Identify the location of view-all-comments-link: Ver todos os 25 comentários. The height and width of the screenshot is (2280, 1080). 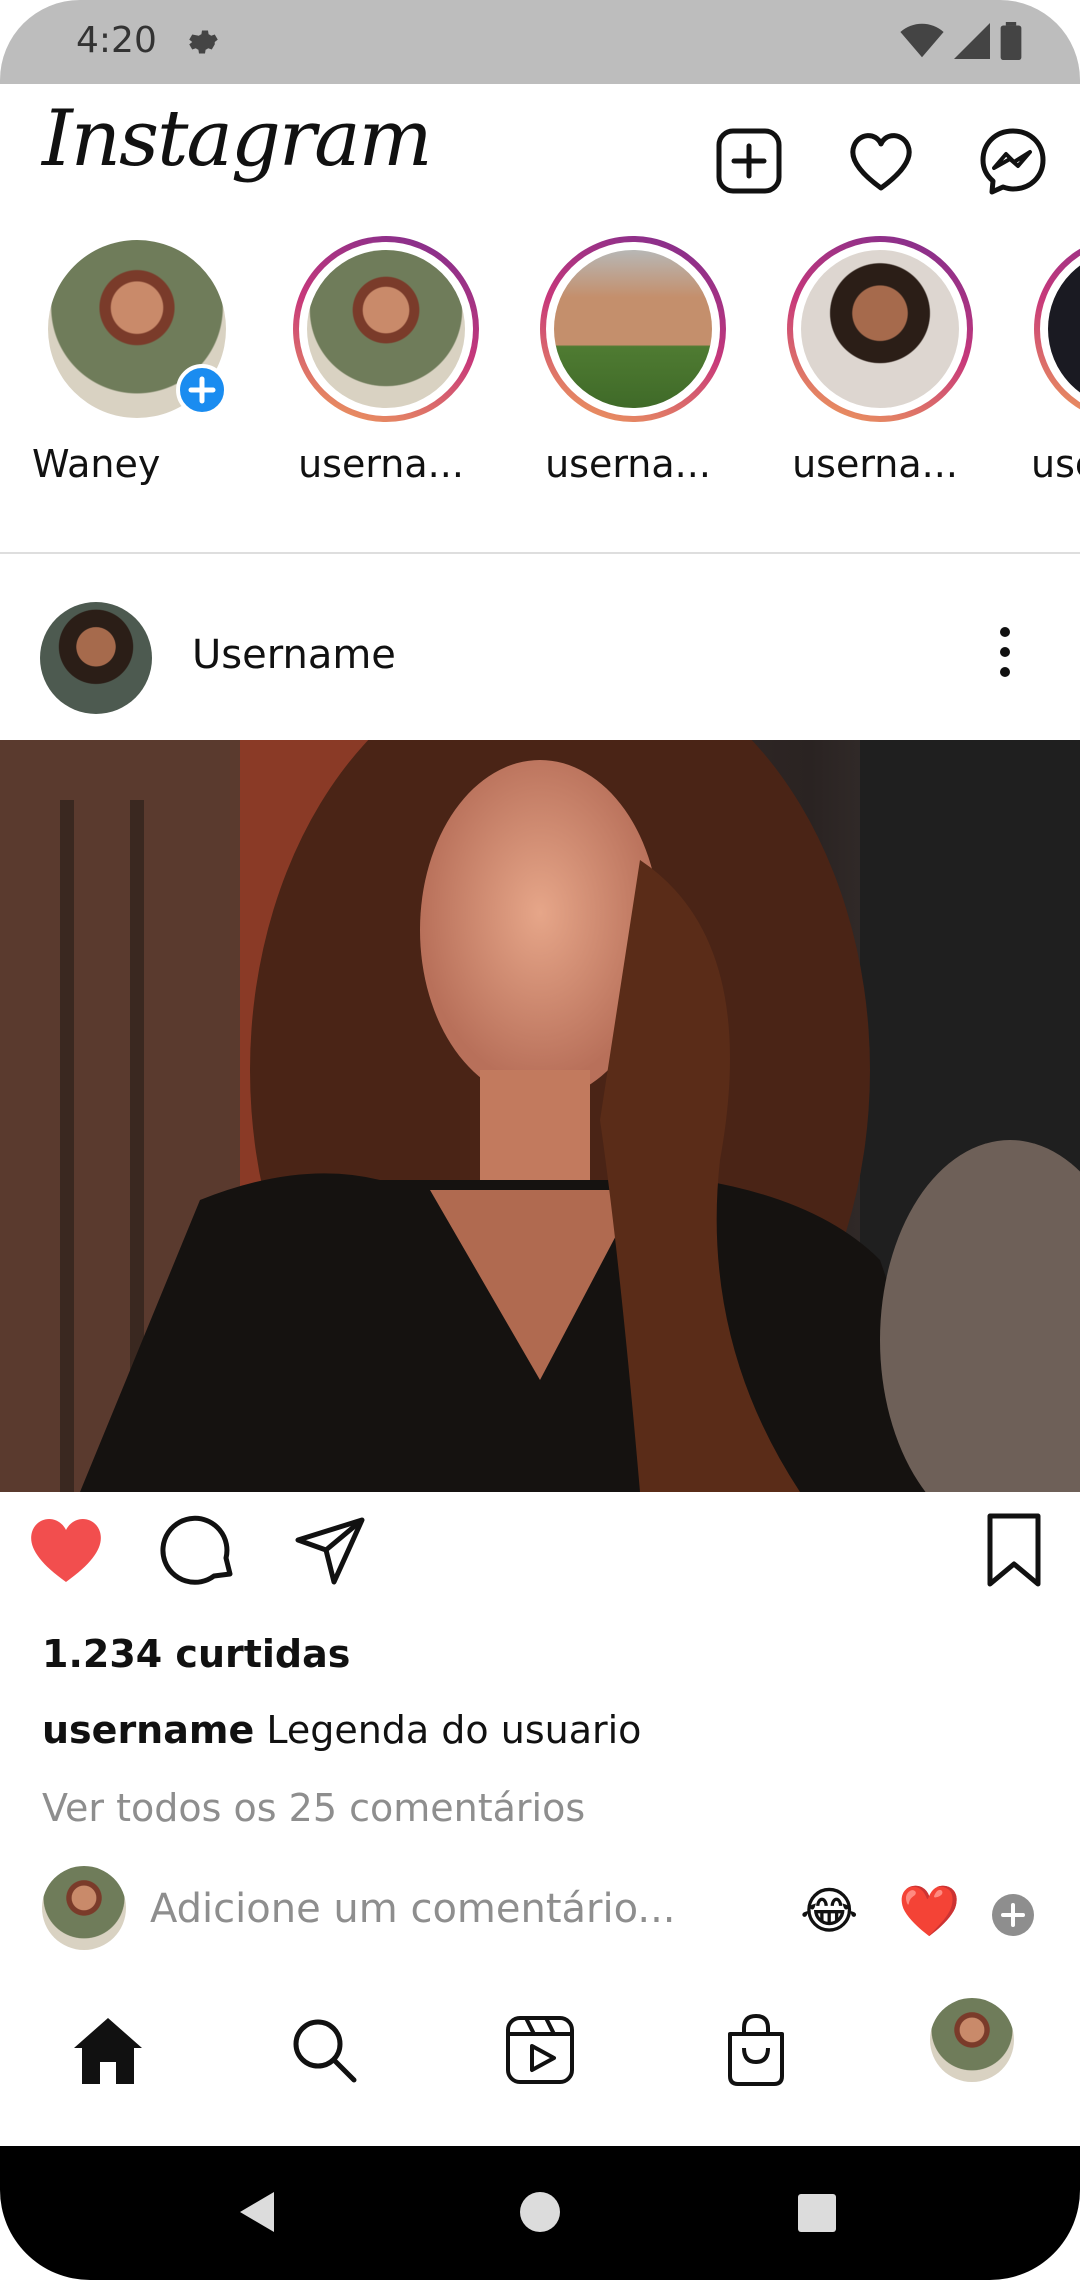
(313, 1808).